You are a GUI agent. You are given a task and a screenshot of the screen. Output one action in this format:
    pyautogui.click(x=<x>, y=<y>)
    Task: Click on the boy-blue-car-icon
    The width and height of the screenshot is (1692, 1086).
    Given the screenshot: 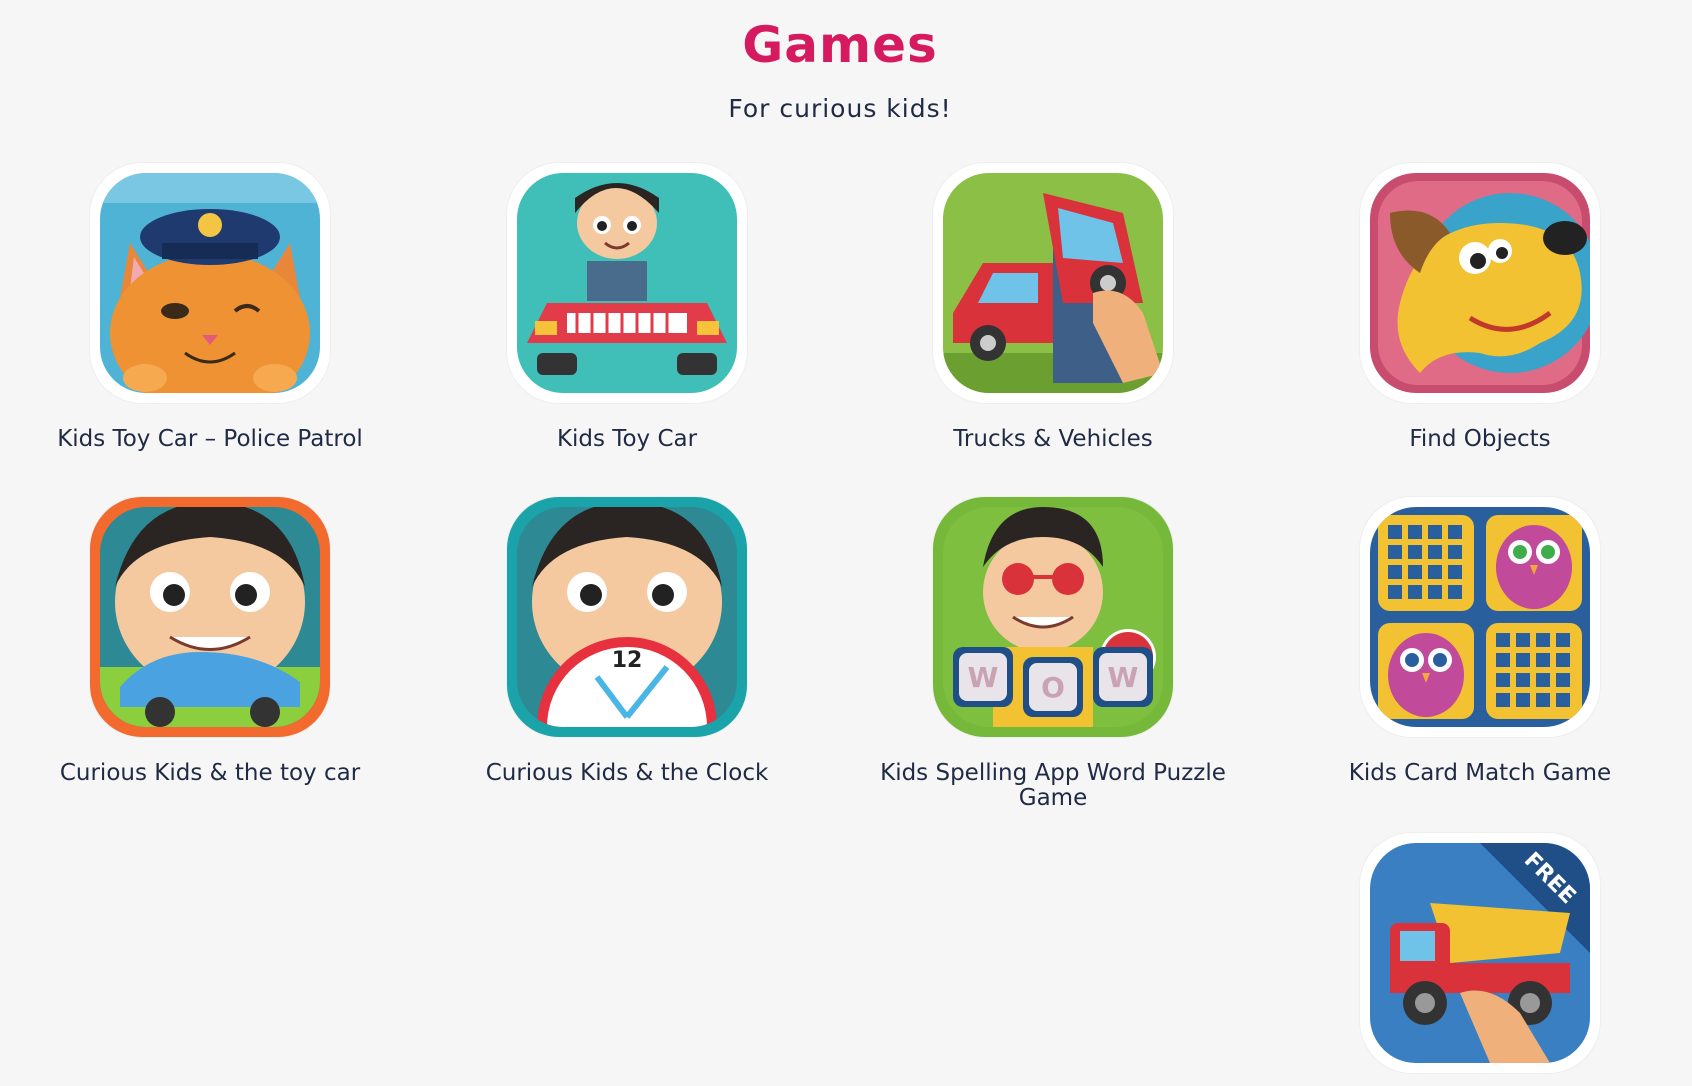 What is the action you would take?
    pyautogui.click(x=210, y=617)
    